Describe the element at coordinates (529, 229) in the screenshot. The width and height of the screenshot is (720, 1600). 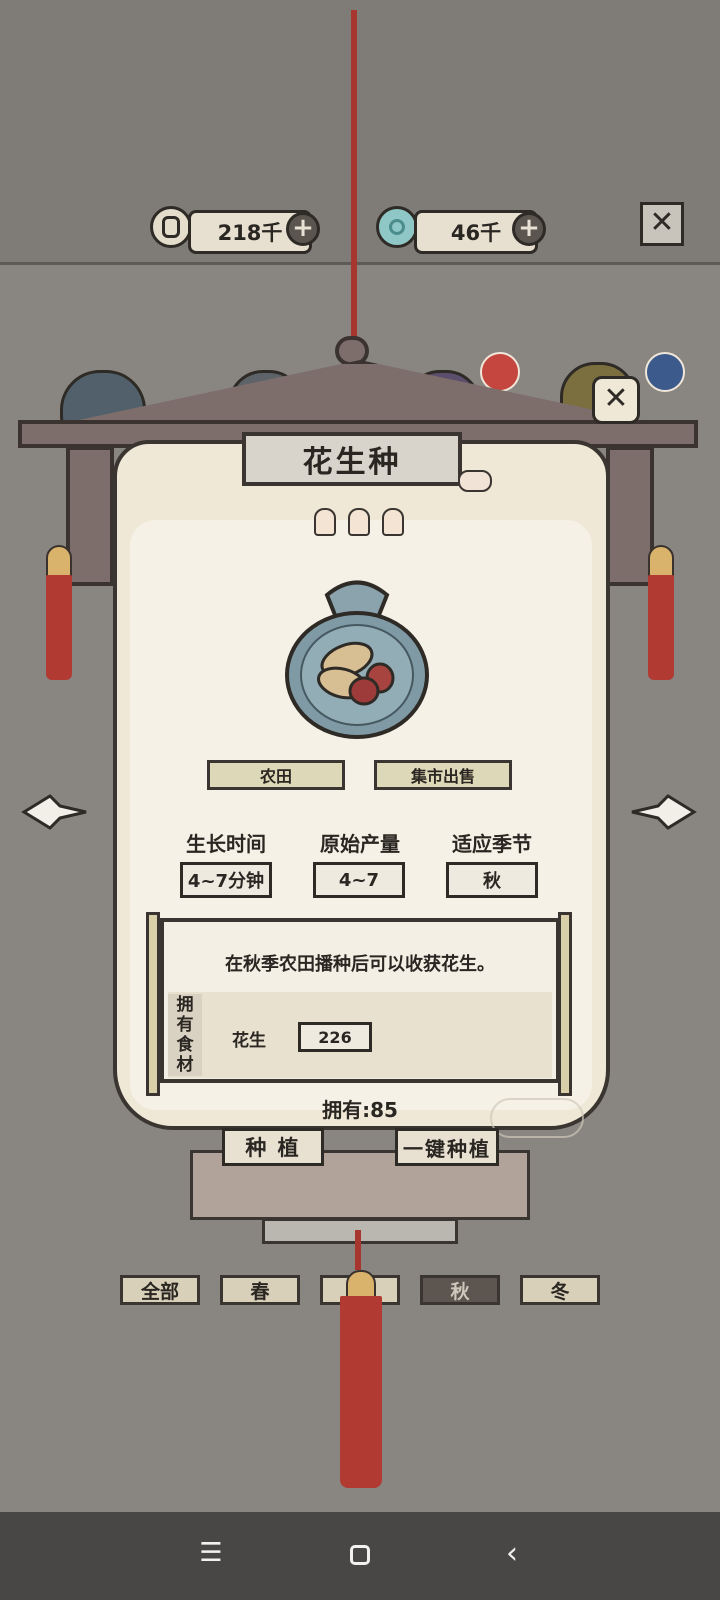
I see `add-jade-button: +` at that location.